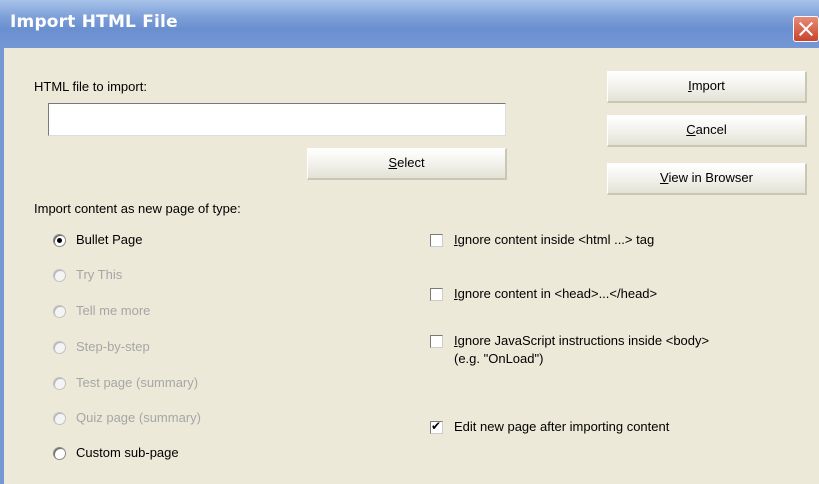 This screenshot has height=484, width=819. I want to click on radio-label: Bullet Page, so click(109, 239).